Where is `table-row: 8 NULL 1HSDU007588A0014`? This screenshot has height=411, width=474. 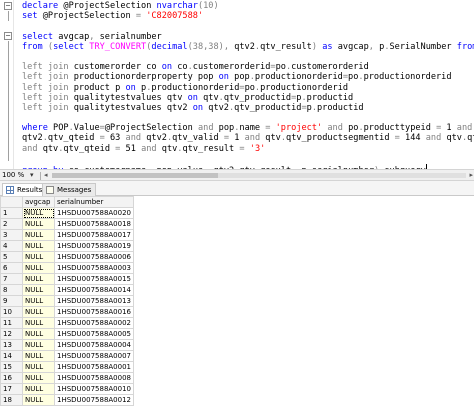
table-row: 8 NULL 1HSDU007588A0014 is located at coordinates (67, 290).